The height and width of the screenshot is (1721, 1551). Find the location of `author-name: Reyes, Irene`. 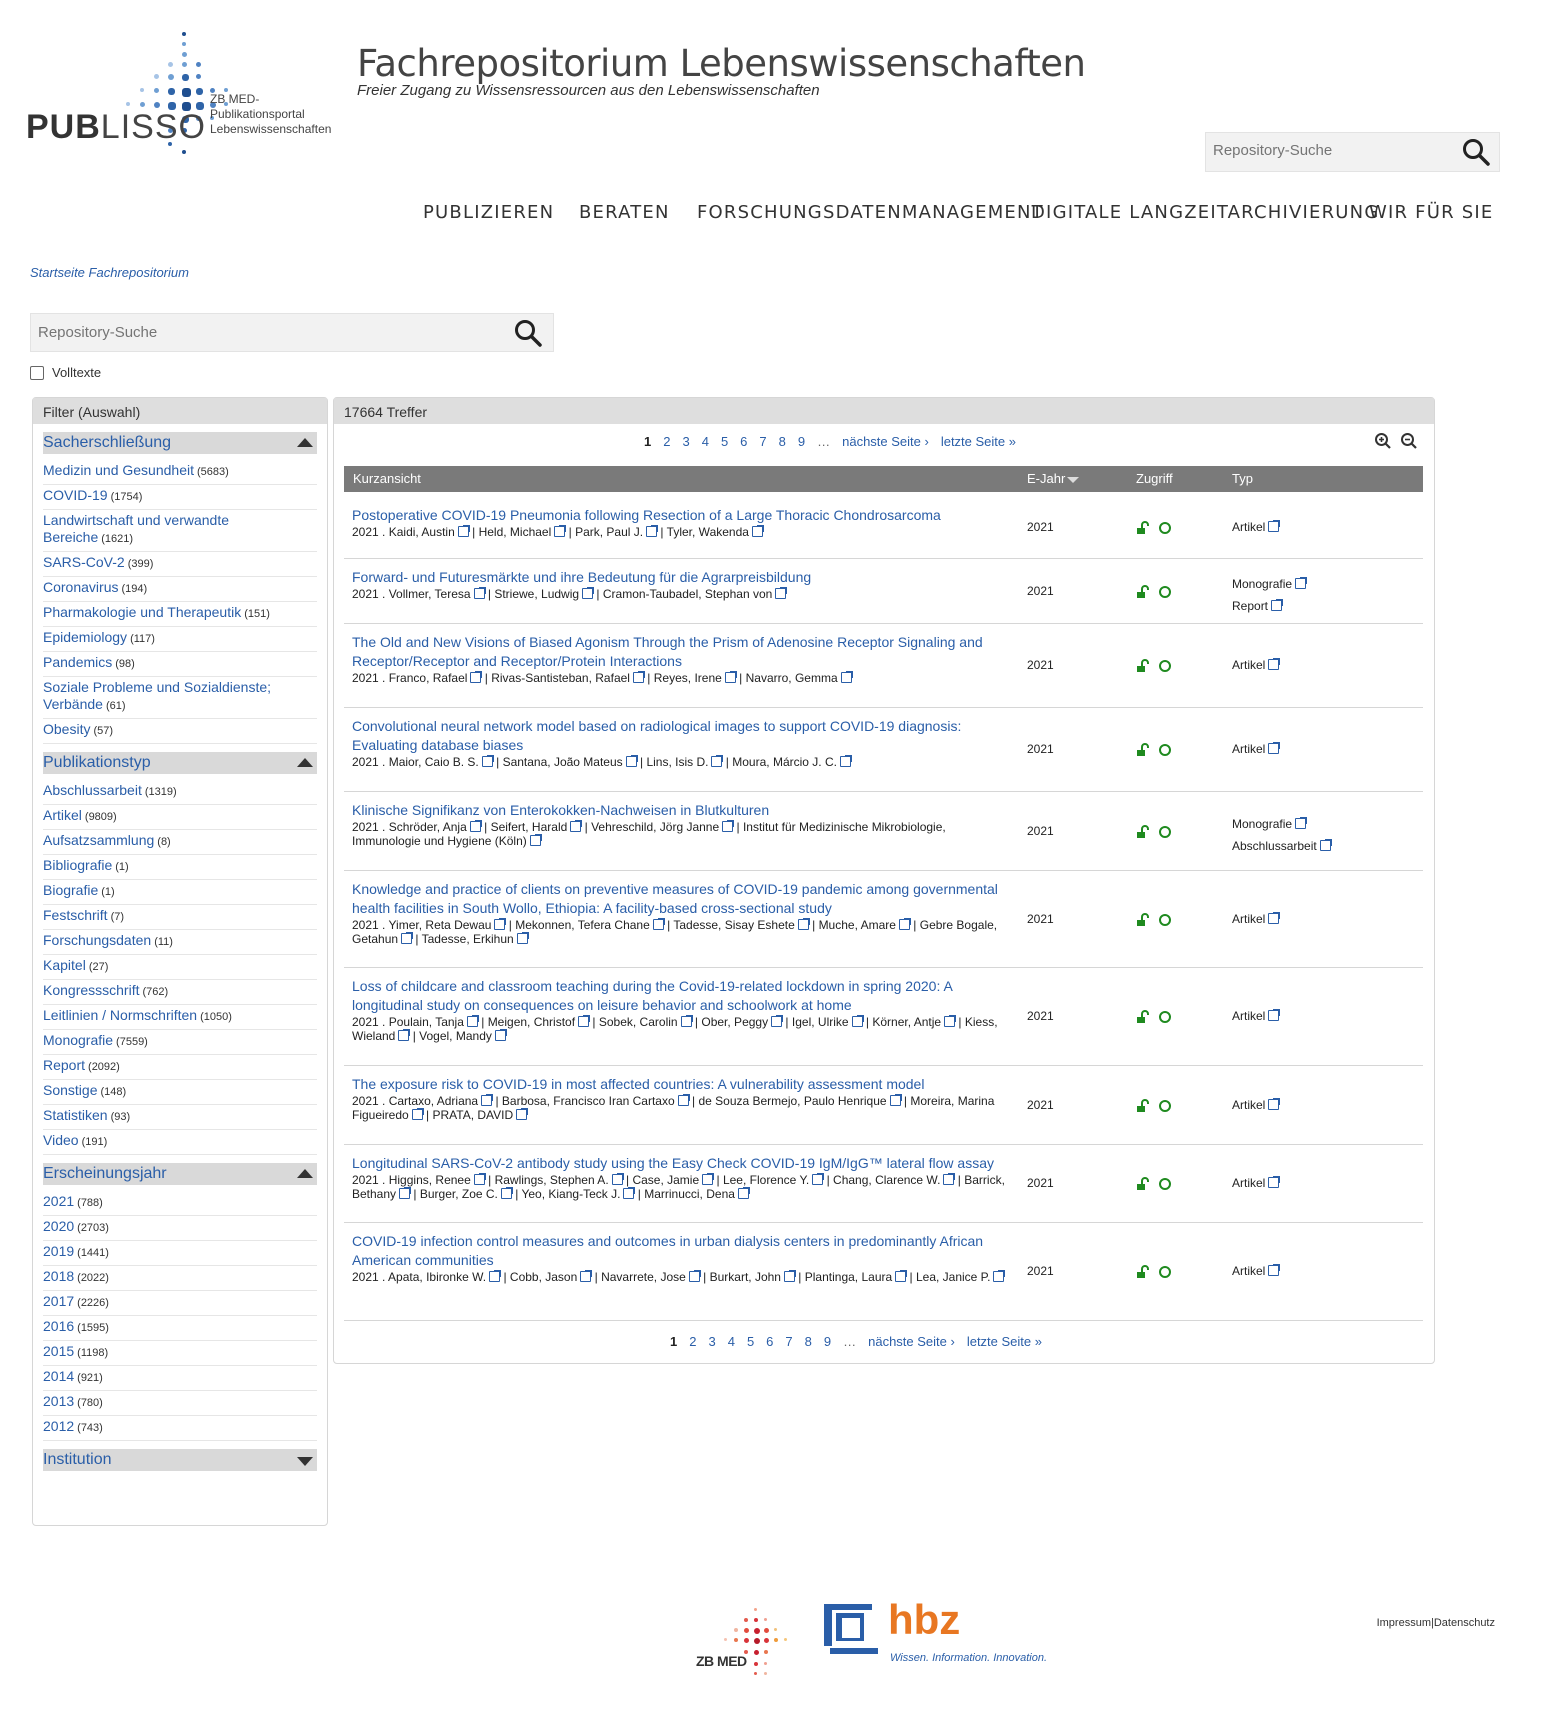

author-name: Reyes, Irene is located at coordinates (688, 678).